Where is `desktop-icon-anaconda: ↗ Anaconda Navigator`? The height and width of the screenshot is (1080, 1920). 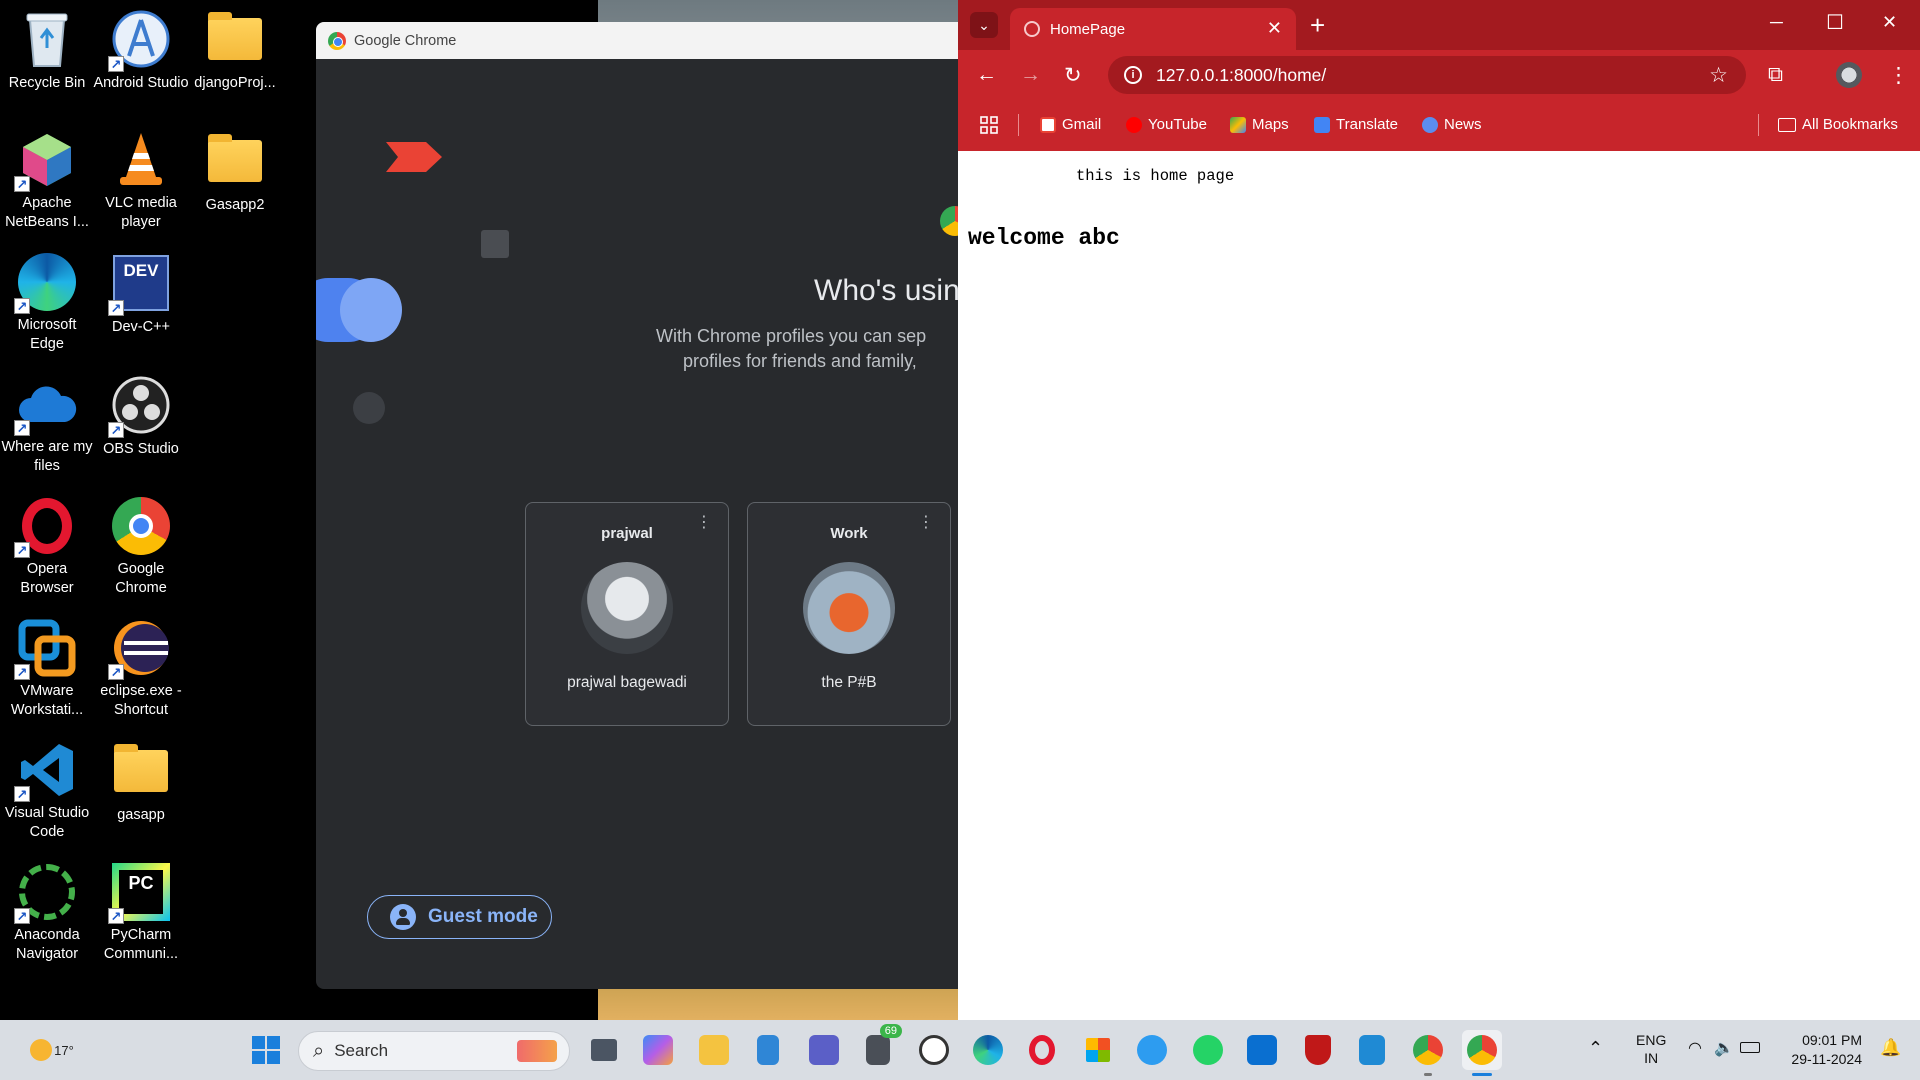
desktop-icon-anaconda: ↗ Anaconda Navigator is located at coordinates (47, 909).